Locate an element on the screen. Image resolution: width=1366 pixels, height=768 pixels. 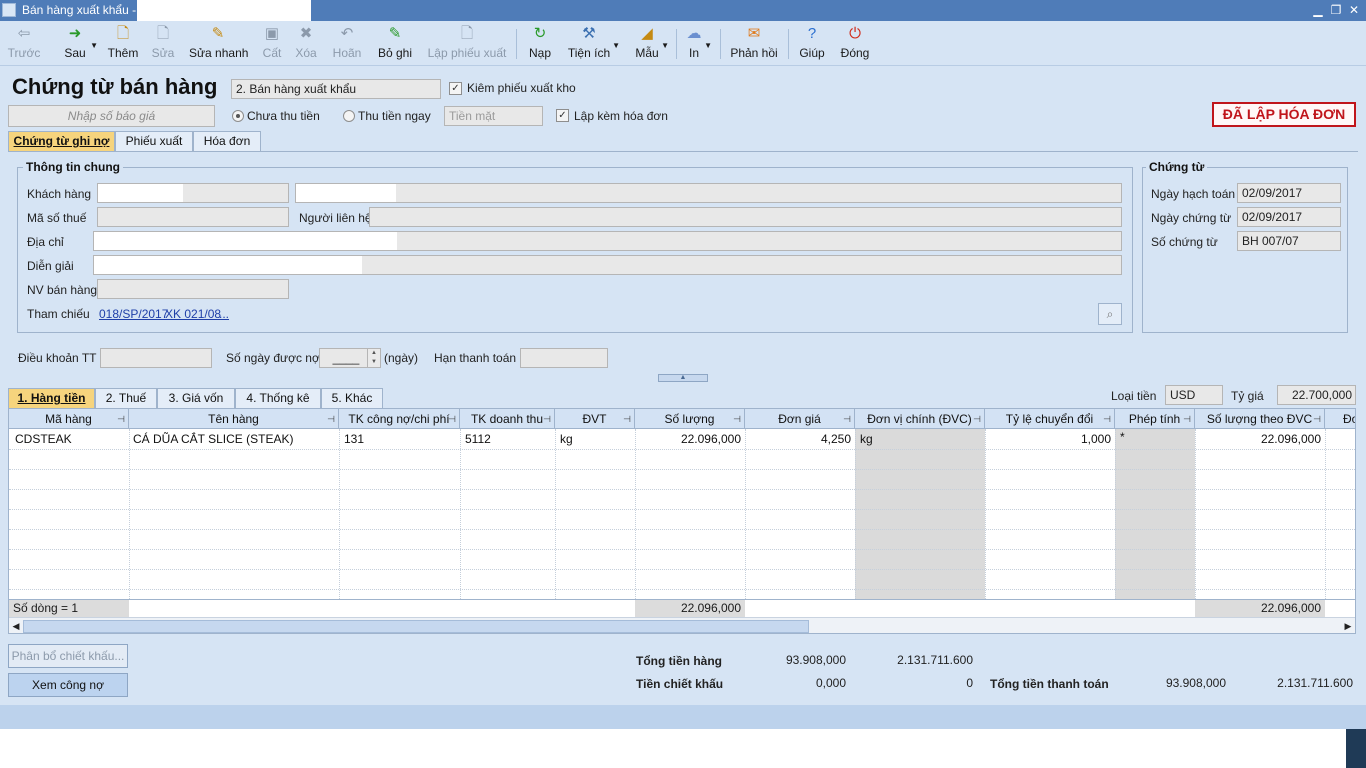
close-button: ⏻ Đóng is located at coordinates (855, 43).